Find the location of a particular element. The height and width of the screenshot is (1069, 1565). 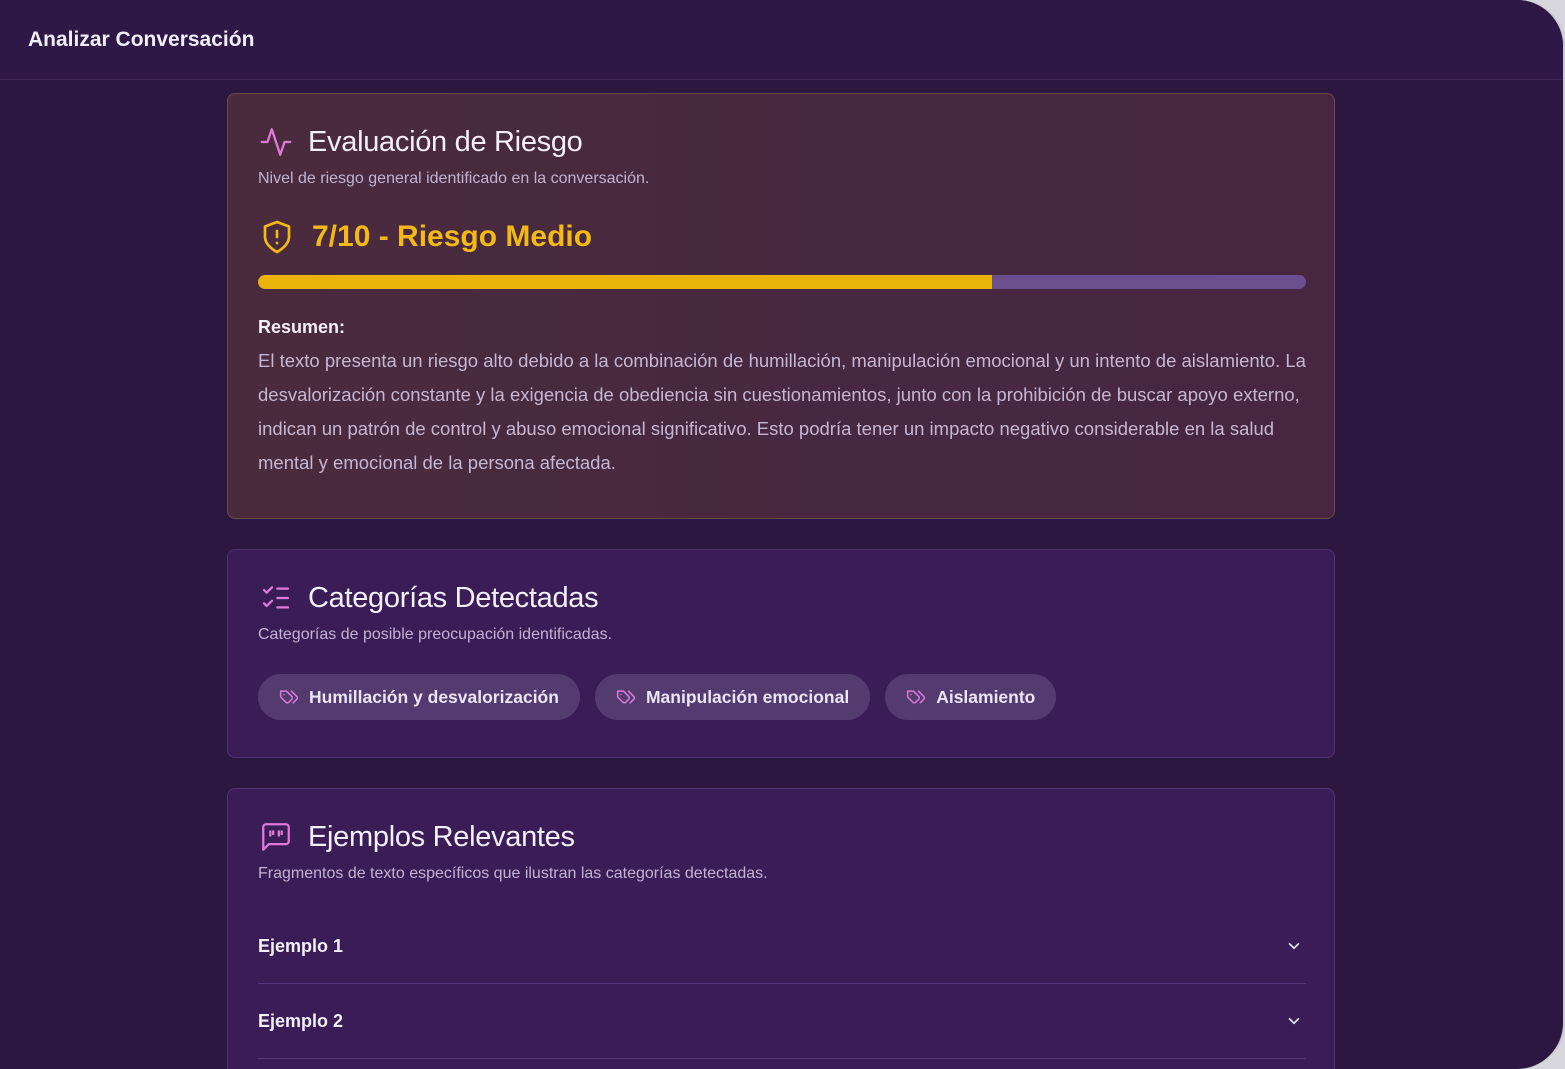

category-tag: Manipulación emocional is located at coordinates (732, 697).